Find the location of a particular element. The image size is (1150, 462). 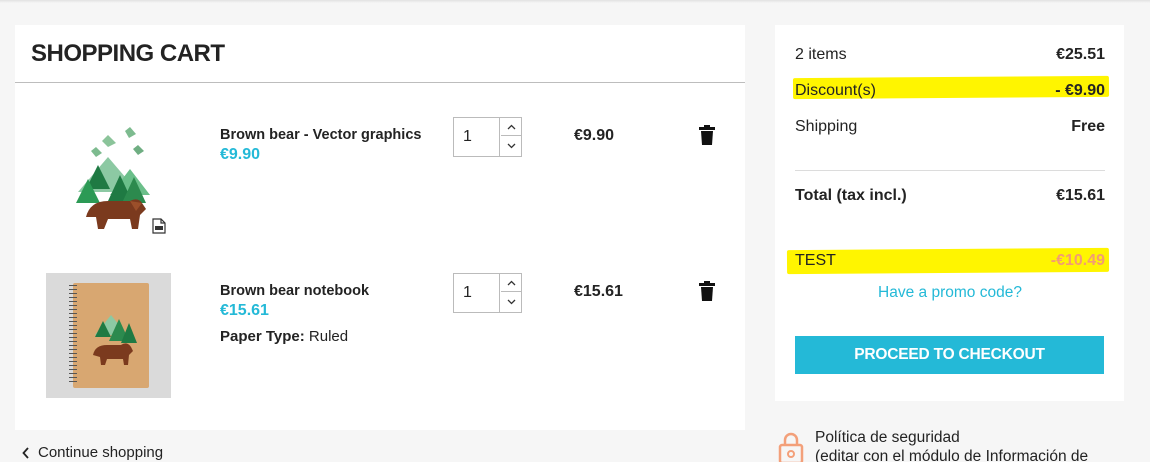

total-value: €15.61 is located at coordinates (1080, 195).